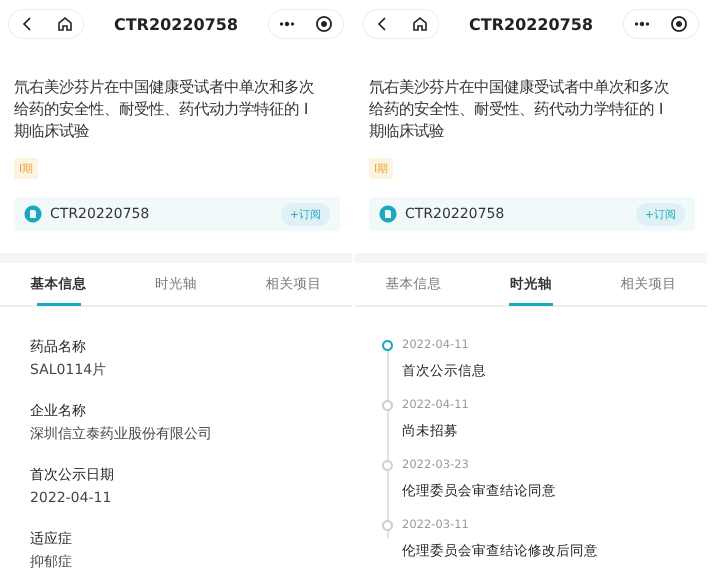 The image size is (715, 583). I want to click on event-text: 伦理委员会审查结论修改后同意, so click(500, 551).